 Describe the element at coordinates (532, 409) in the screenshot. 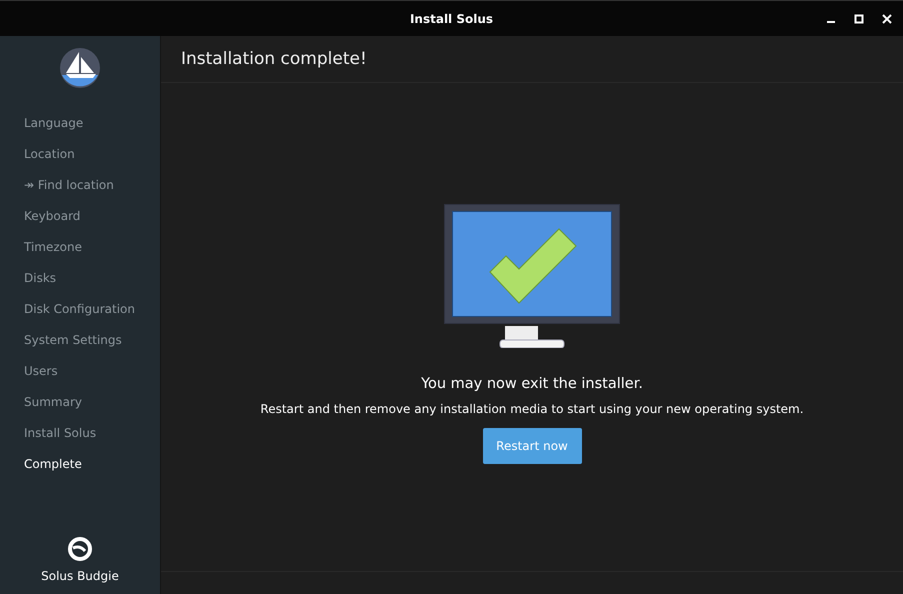

I see `completion-message: Restart and then remove any installation media to start using your new operating system.` at that location.